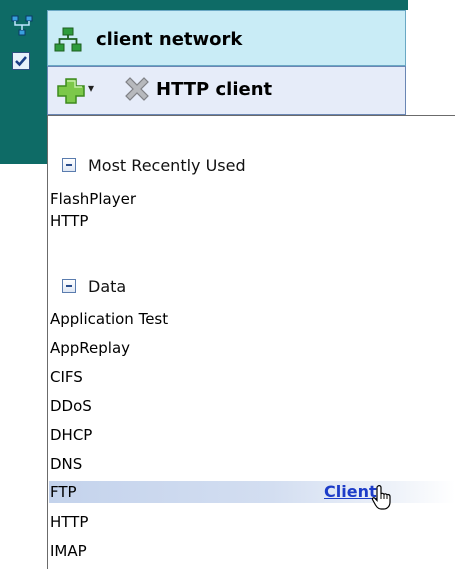 This screenshot has width=466, height=569. I want to click on menu-item-http: HTTP, so click(68, 522).